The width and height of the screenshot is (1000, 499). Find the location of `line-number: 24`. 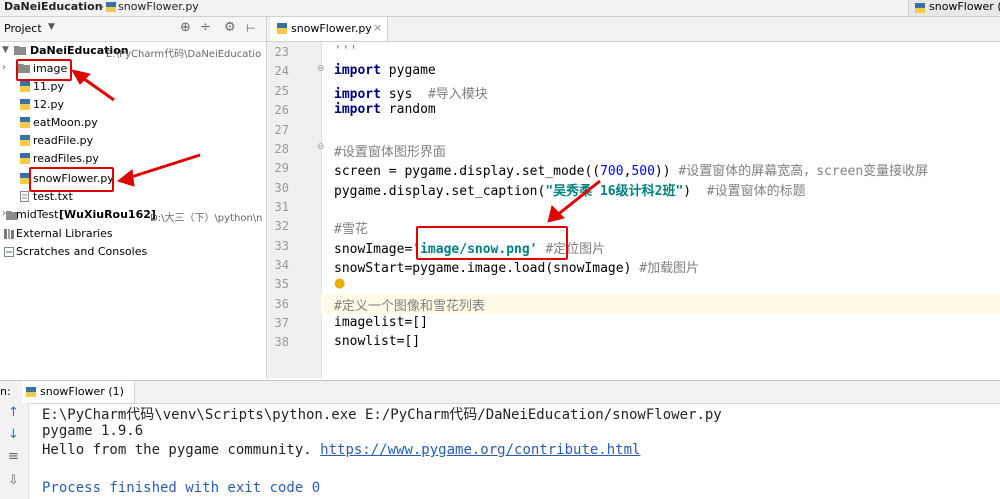

line-number: 24 is located at coordinates (281, 71).